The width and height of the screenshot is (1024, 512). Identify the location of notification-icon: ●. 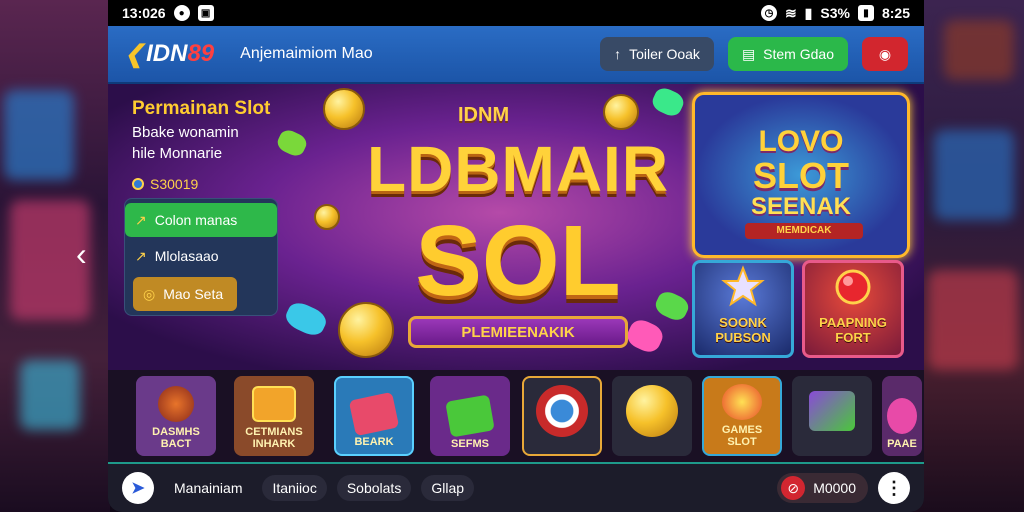
(181, 13).